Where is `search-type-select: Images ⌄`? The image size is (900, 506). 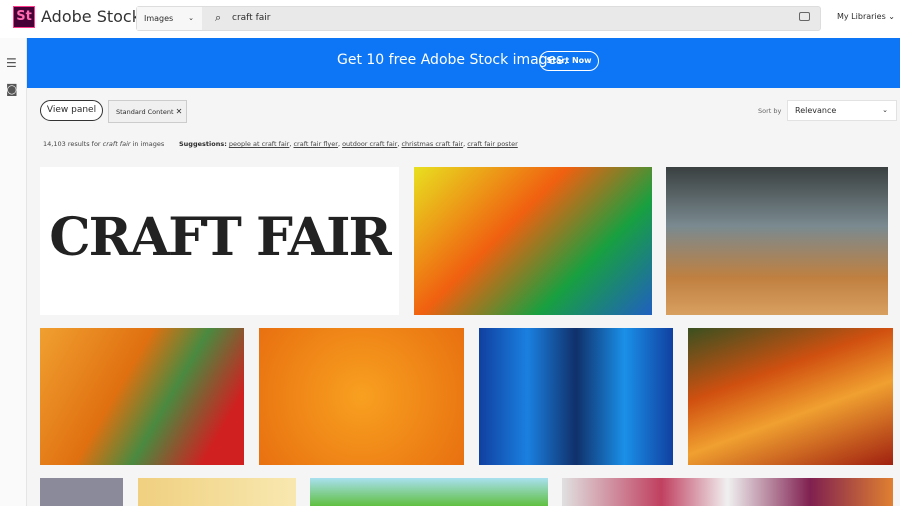
search-type-select: Images ⌄ is located at coordinates (169, 18).